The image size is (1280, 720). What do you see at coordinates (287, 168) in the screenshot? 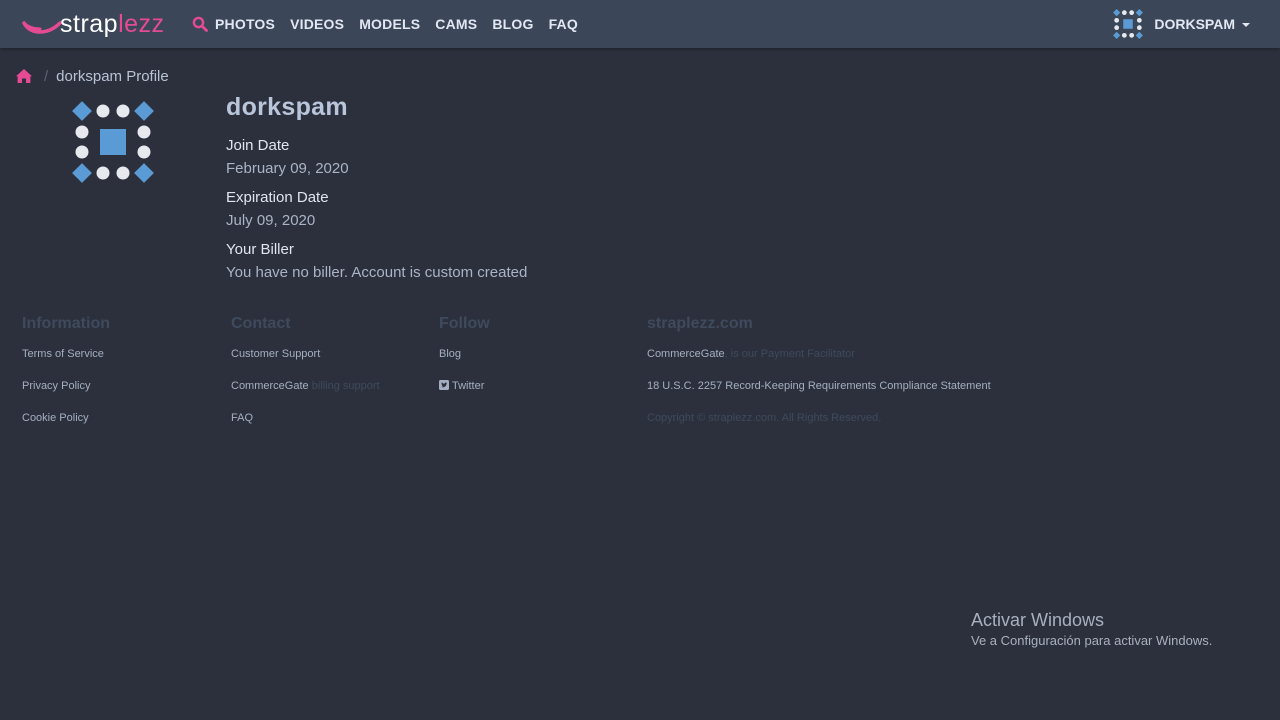
I see `join-date-value: February 09, 2020` at bounding box center [287, 168].